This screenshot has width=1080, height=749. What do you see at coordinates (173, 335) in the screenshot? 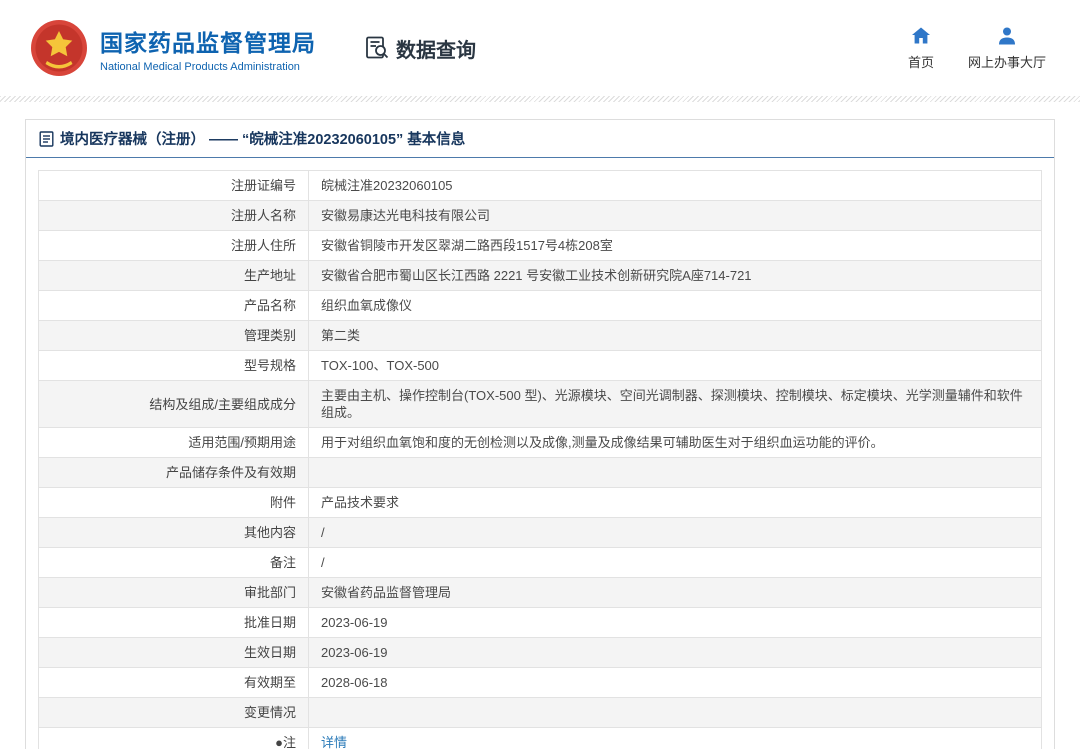
I see `row-label: 管理类别` at bounding box center [173, 335].